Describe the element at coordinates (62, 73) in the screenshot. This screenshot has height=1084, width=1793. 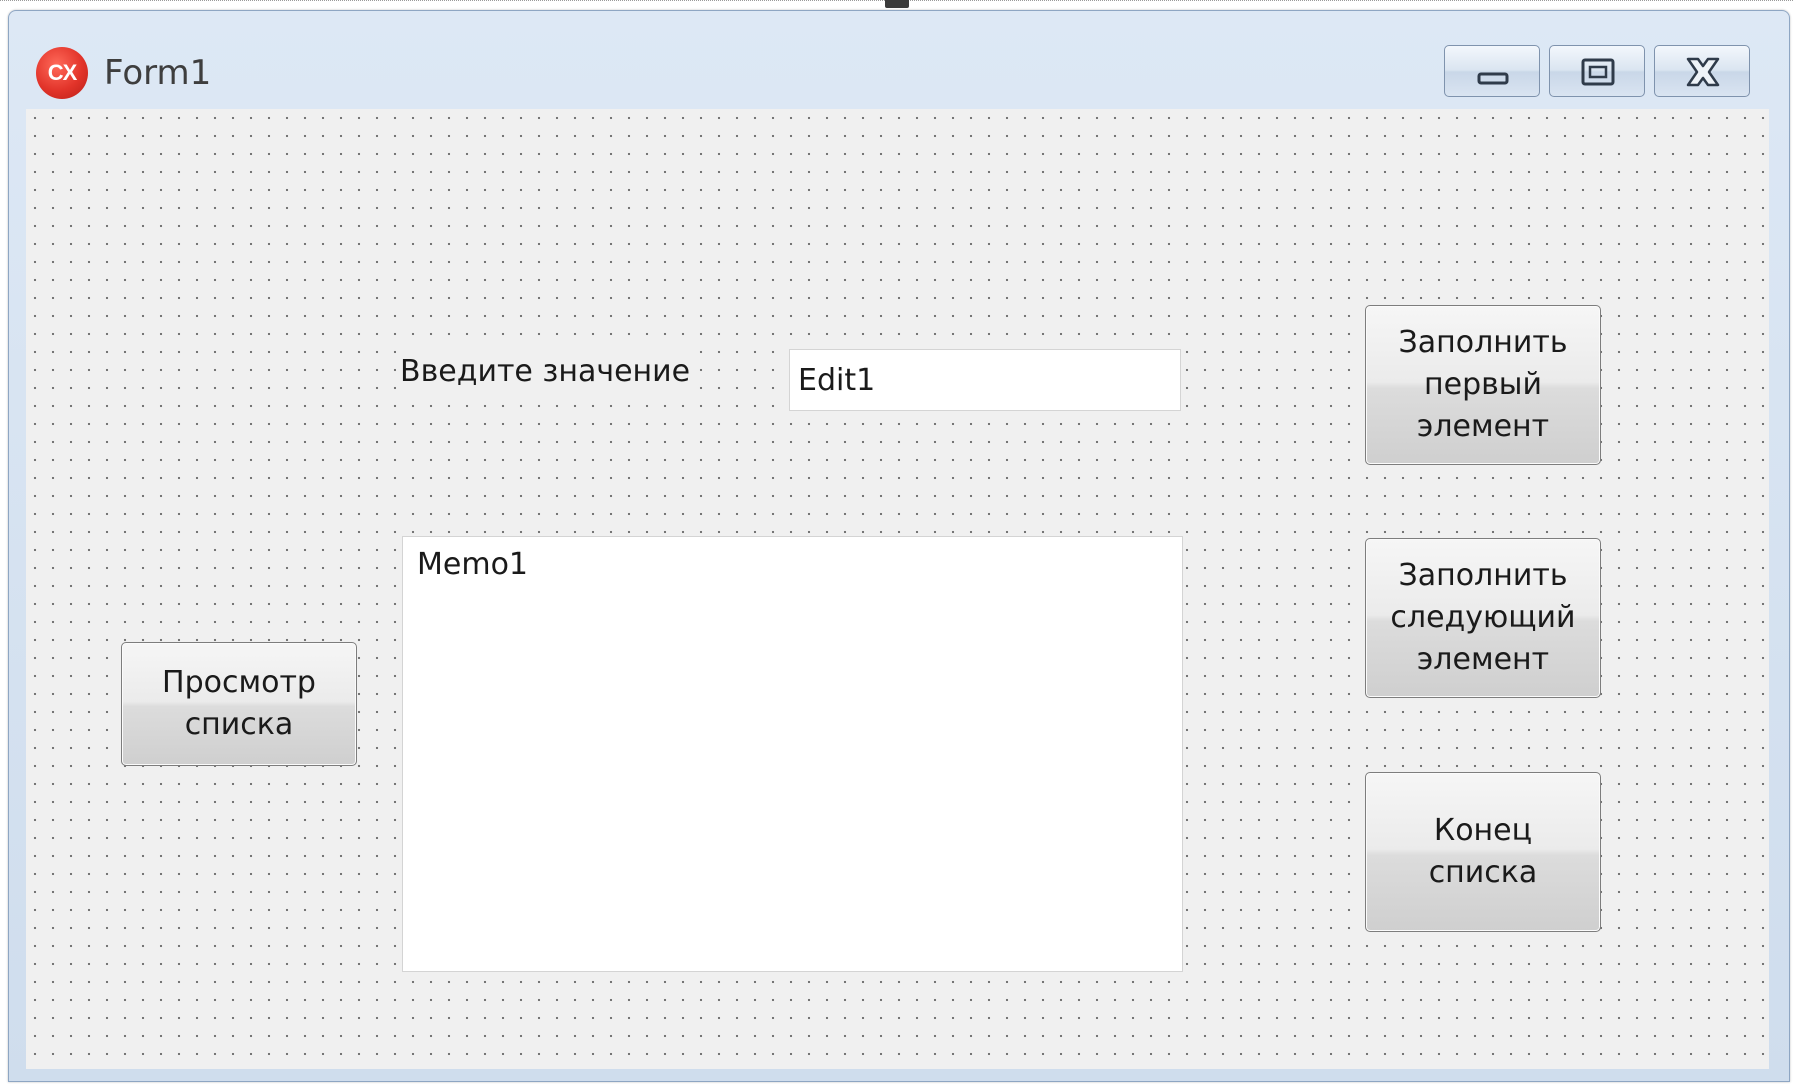
I see `app-icon: CX` at that location.